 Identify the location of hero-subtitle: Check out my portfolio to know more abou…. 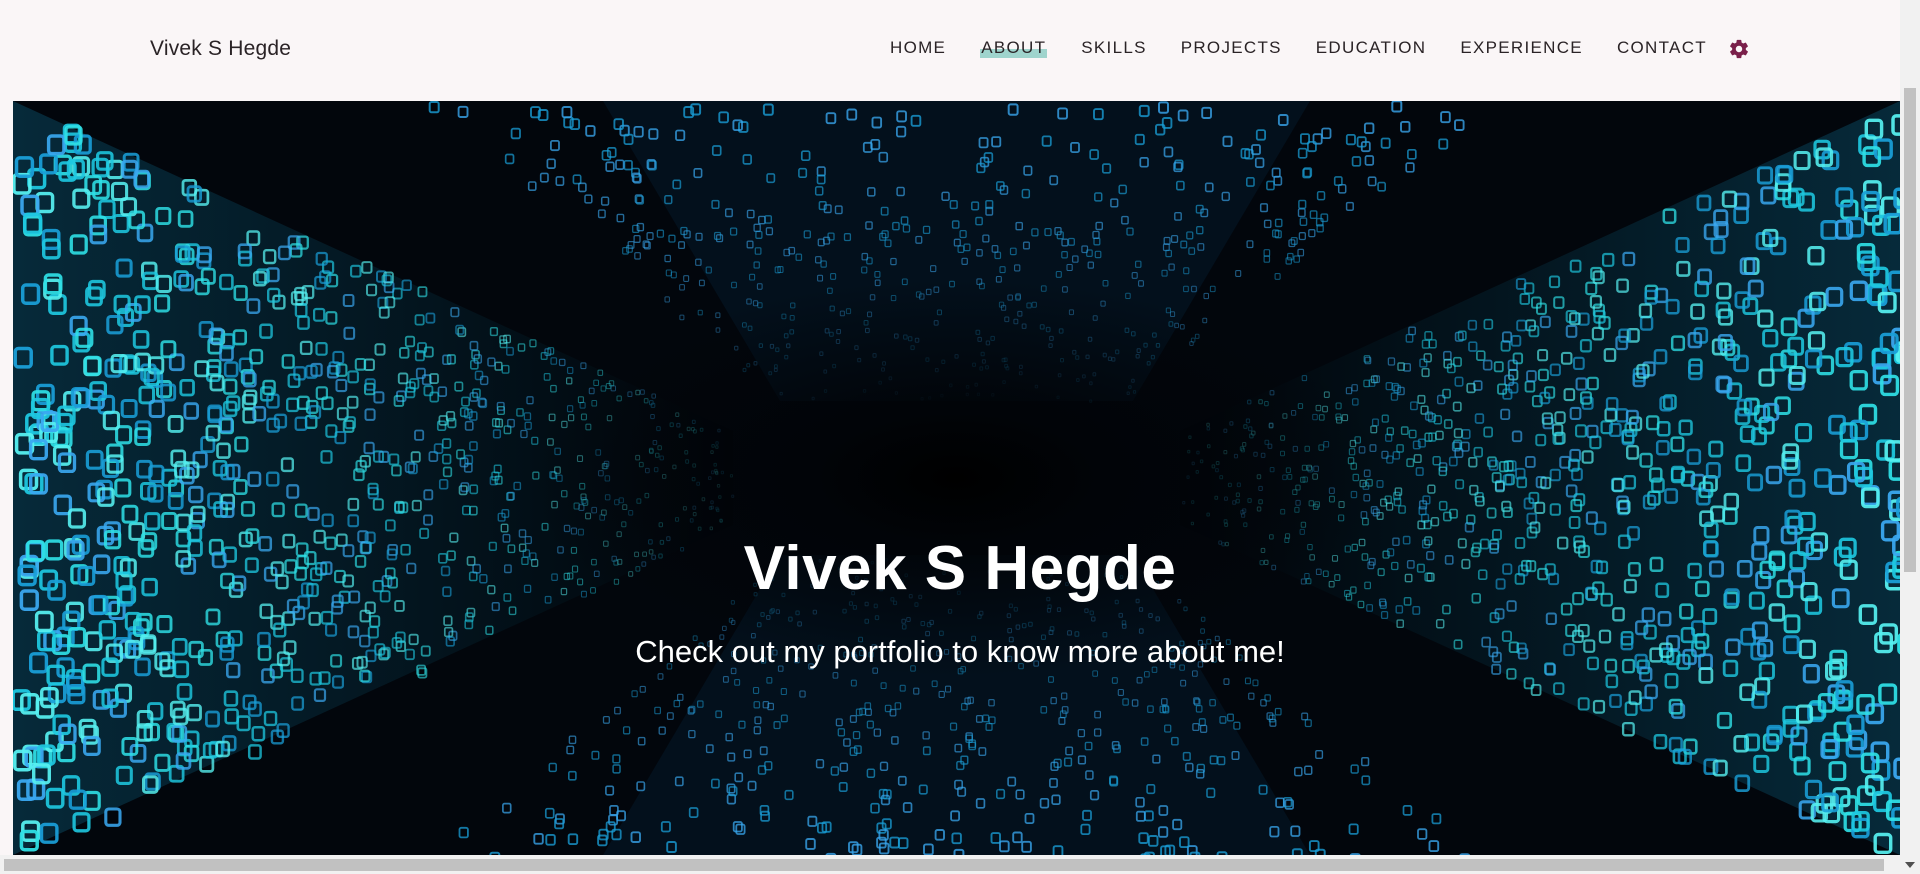
(960, 651).